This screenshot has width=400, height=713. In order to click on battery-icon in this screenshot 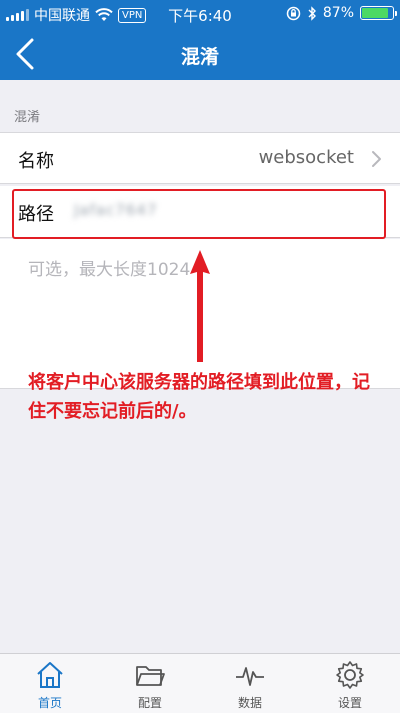, I will do `click(378, 13)`.